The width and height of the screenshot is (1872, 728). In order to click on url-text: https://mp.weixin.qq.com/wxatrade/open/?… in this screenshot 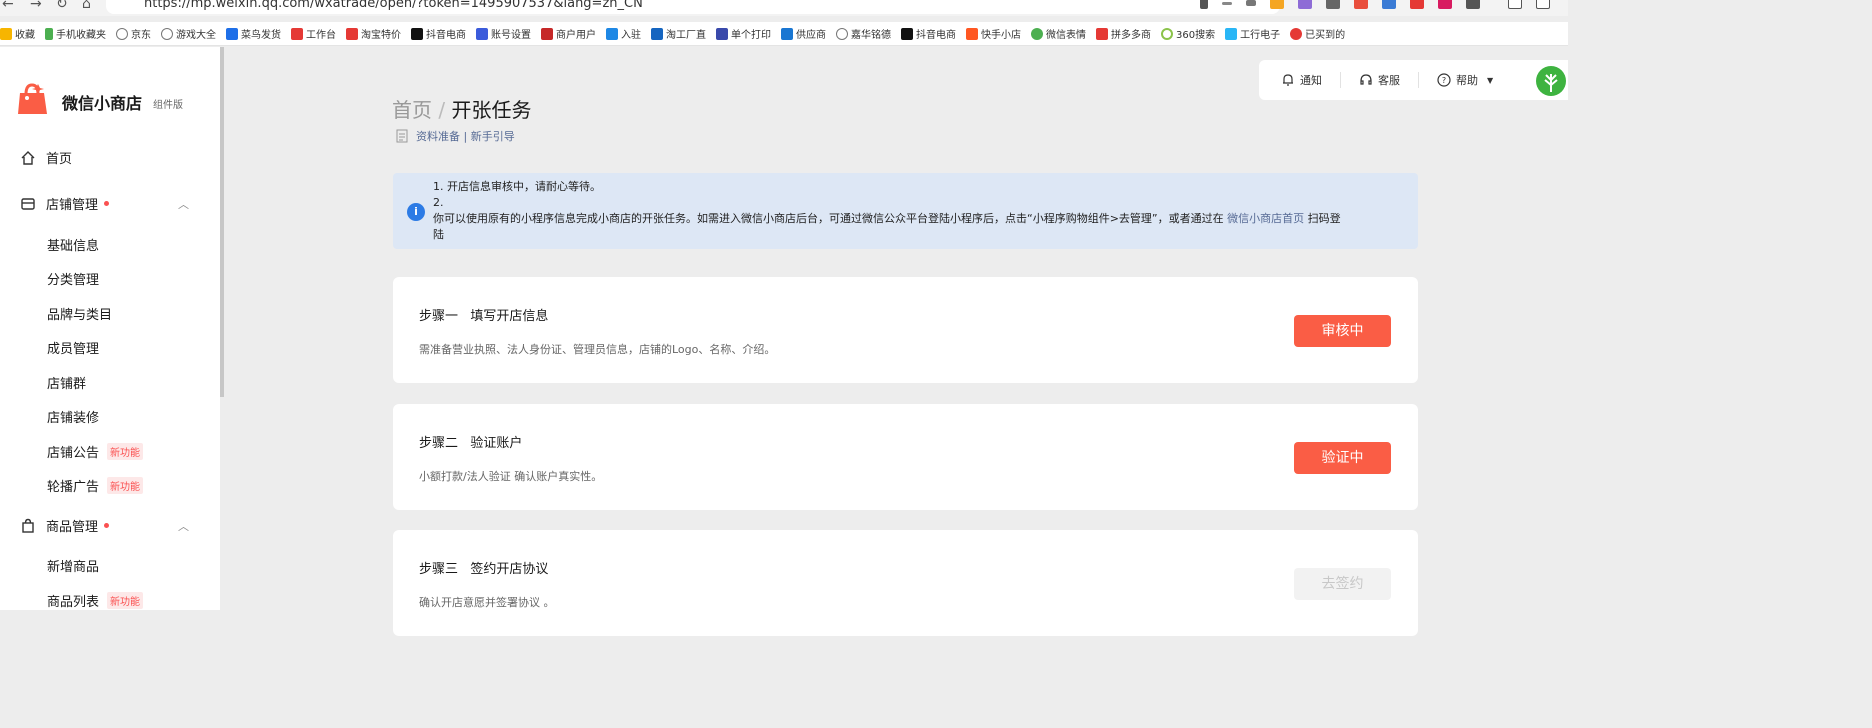, I will do `click(393, 5)`.